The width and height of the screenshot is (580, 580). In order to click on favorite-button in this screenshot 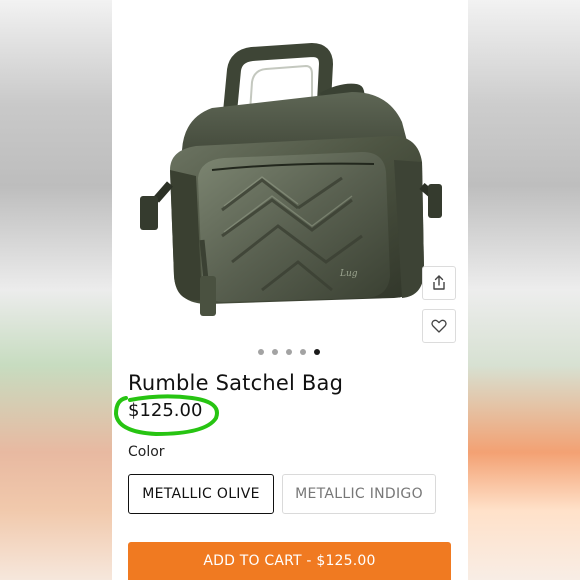, I will do `click(439, 326)`.